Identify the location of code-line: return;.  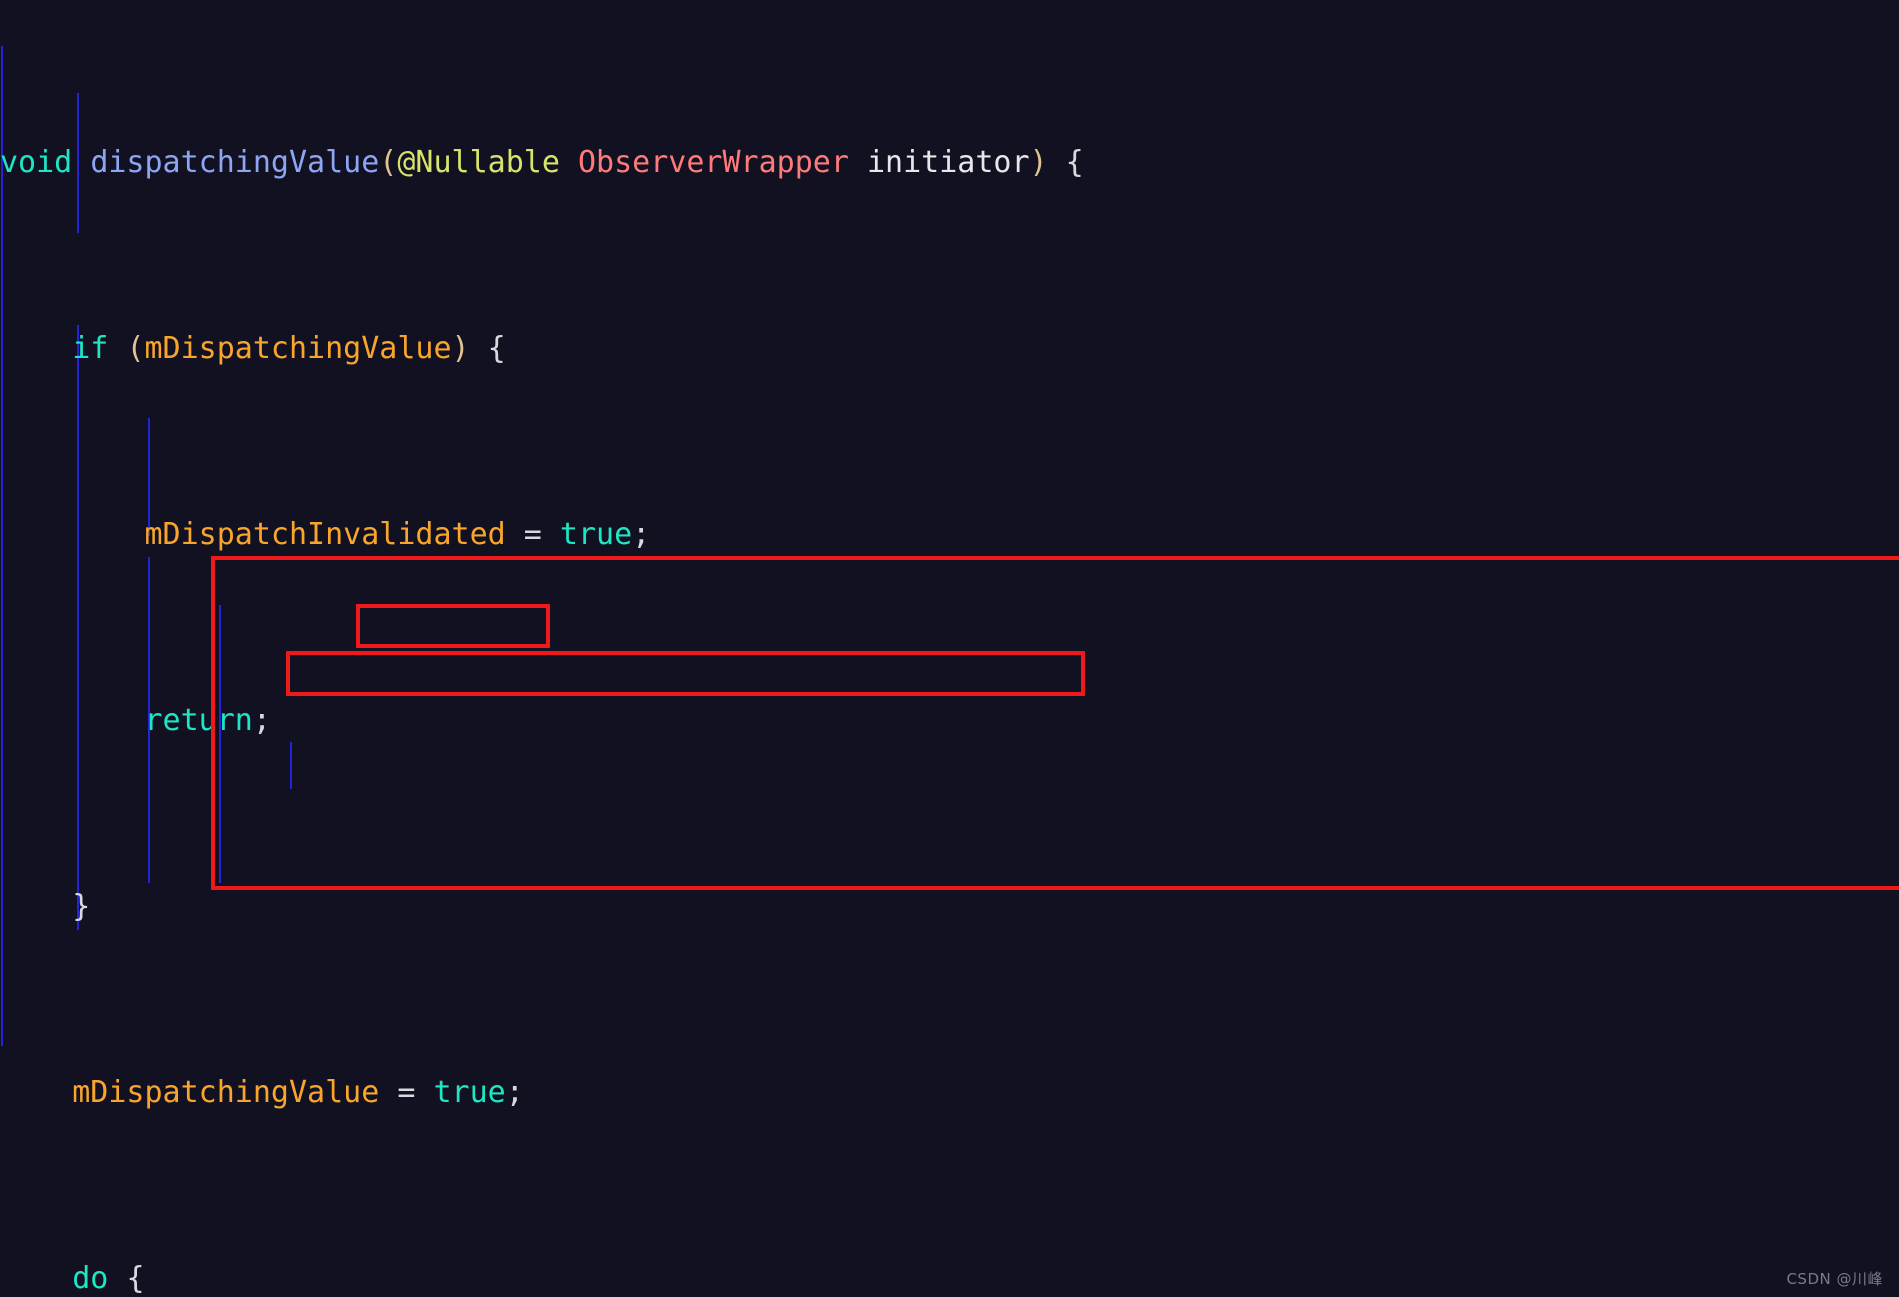
(207, 720).